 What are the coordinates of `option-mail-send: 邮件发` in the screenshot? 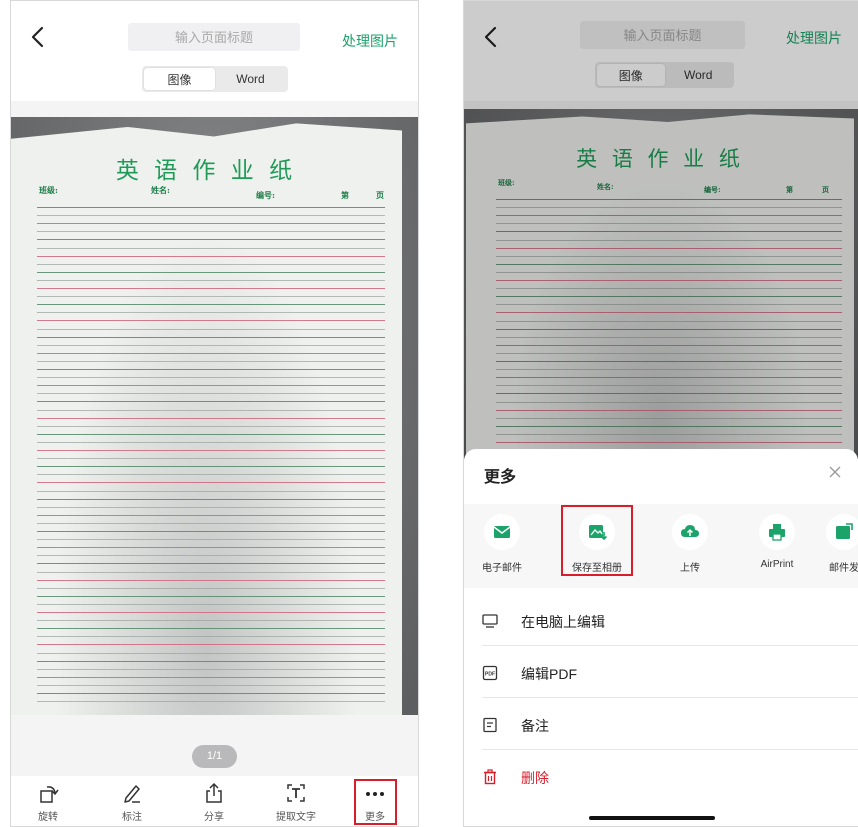 It's located at (831, 544).